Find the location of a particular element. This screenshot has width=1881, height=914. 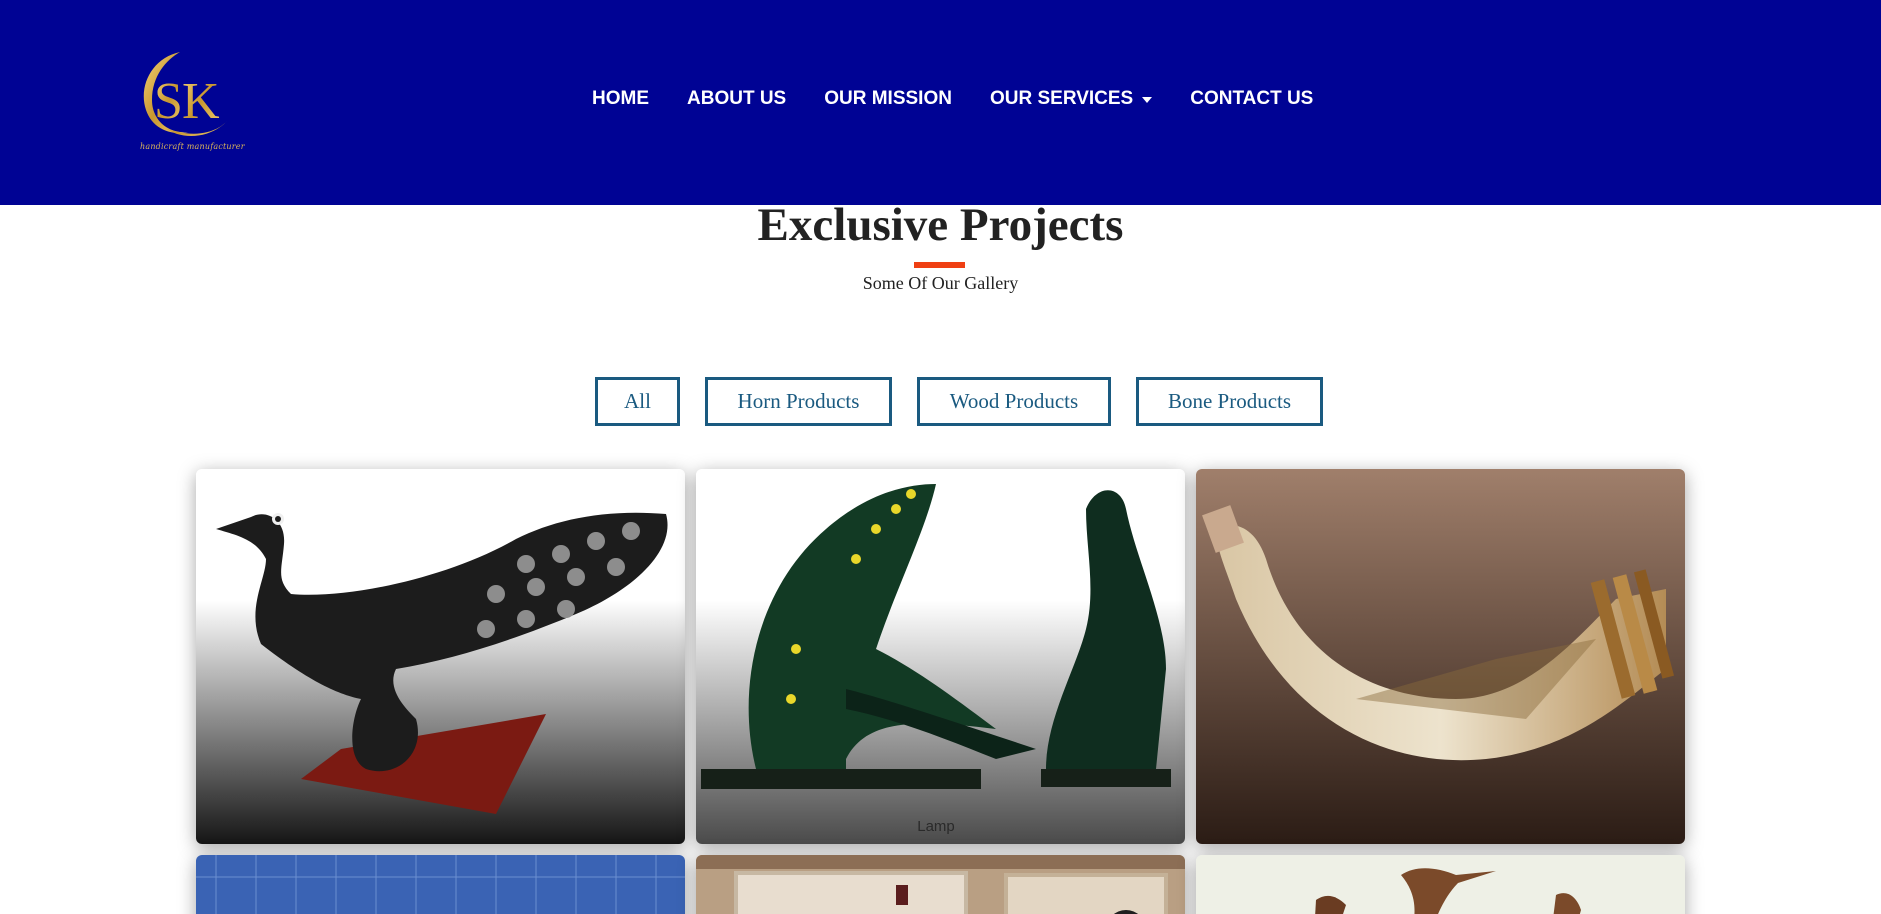

horn-lamp-image: Lamp is located at coordinates (940, 656).